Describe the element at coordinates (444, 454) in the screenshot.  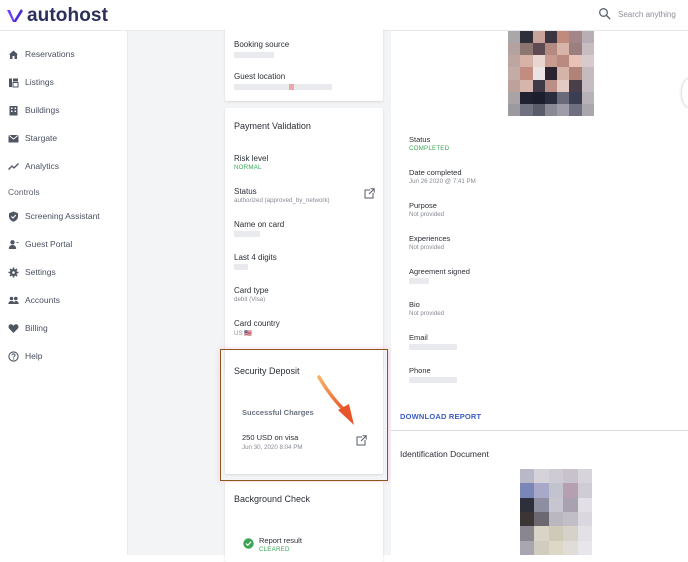
I see `identification-document-title: Identification Document` at that location.